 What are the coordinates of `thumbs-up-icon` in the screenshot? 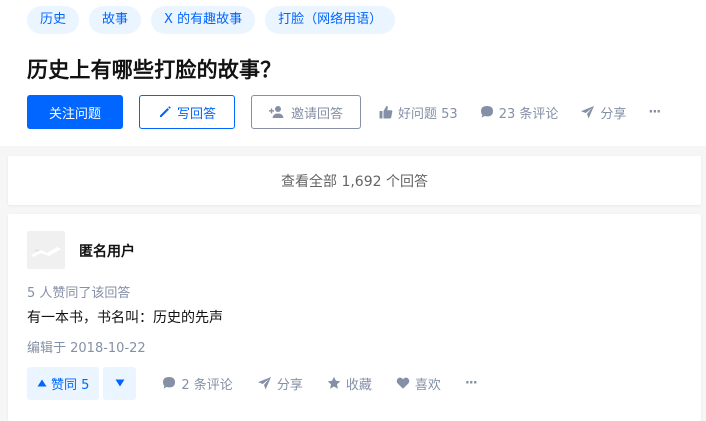 It's located at (386, 112).